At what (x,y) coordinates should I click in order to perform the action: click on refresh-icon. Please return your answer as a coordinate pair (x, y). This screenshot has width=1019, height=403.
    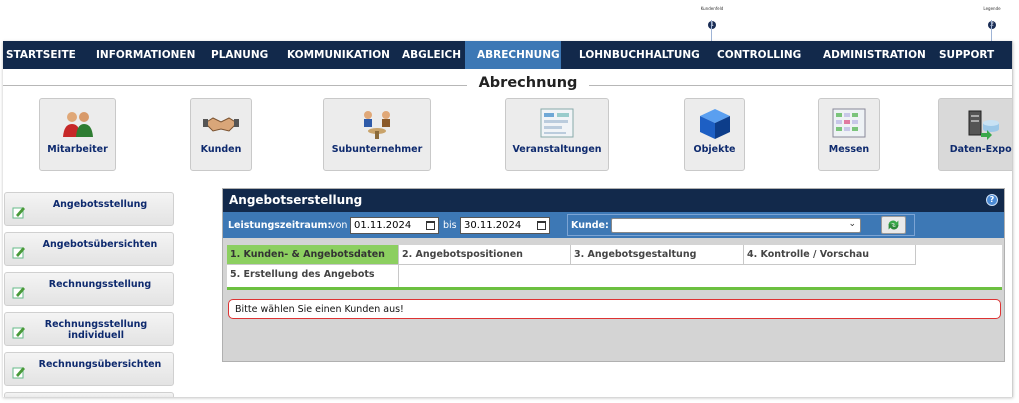
    Looking at the image, I should click on (893, 225).